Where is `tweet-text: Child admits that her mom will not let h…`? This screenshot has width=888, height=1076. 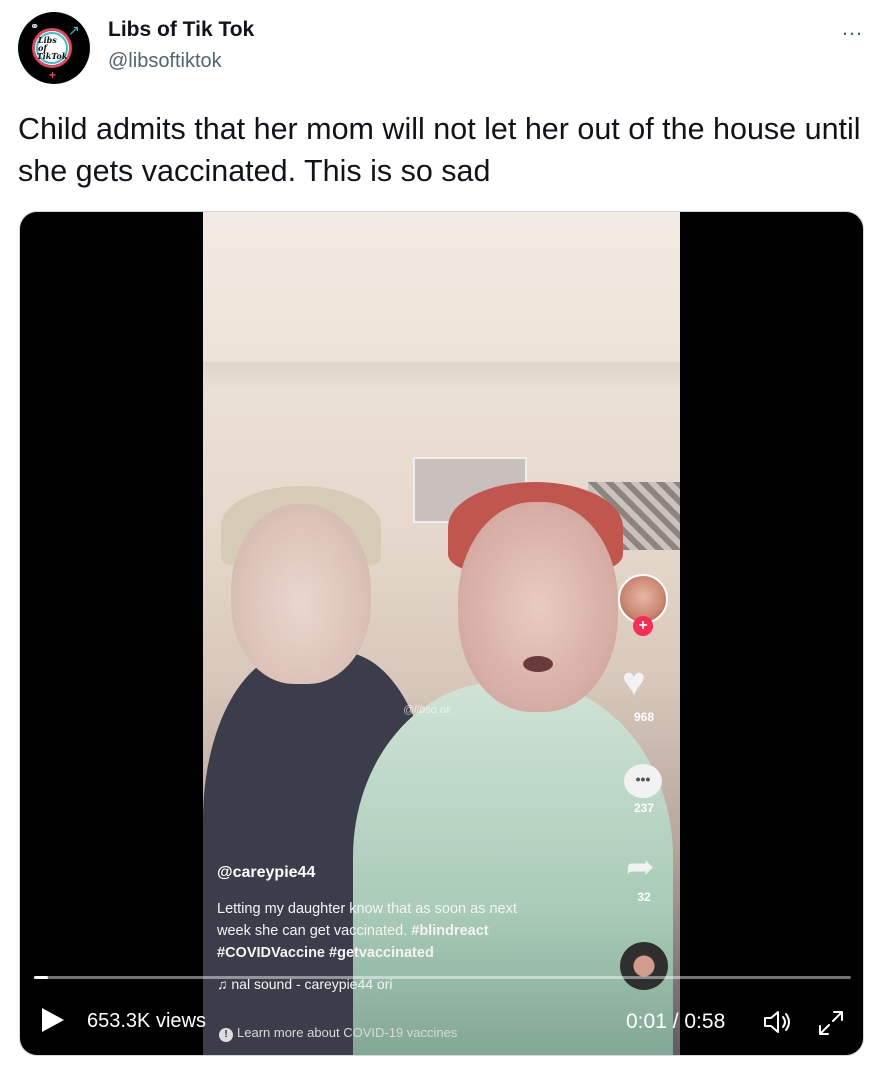 tweet-text: Child admits that her mom will not let h… is located at coordinates (439, 150).